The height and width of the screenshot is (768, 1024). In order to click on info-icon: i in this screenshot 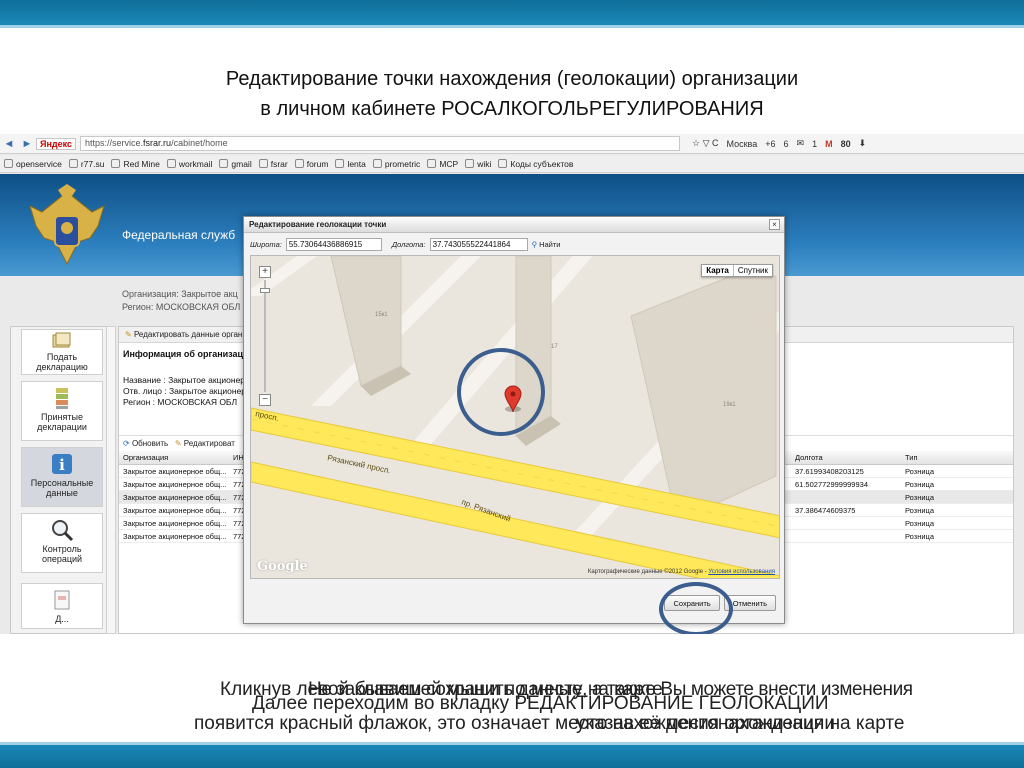, I will do `click(62, 464)`.